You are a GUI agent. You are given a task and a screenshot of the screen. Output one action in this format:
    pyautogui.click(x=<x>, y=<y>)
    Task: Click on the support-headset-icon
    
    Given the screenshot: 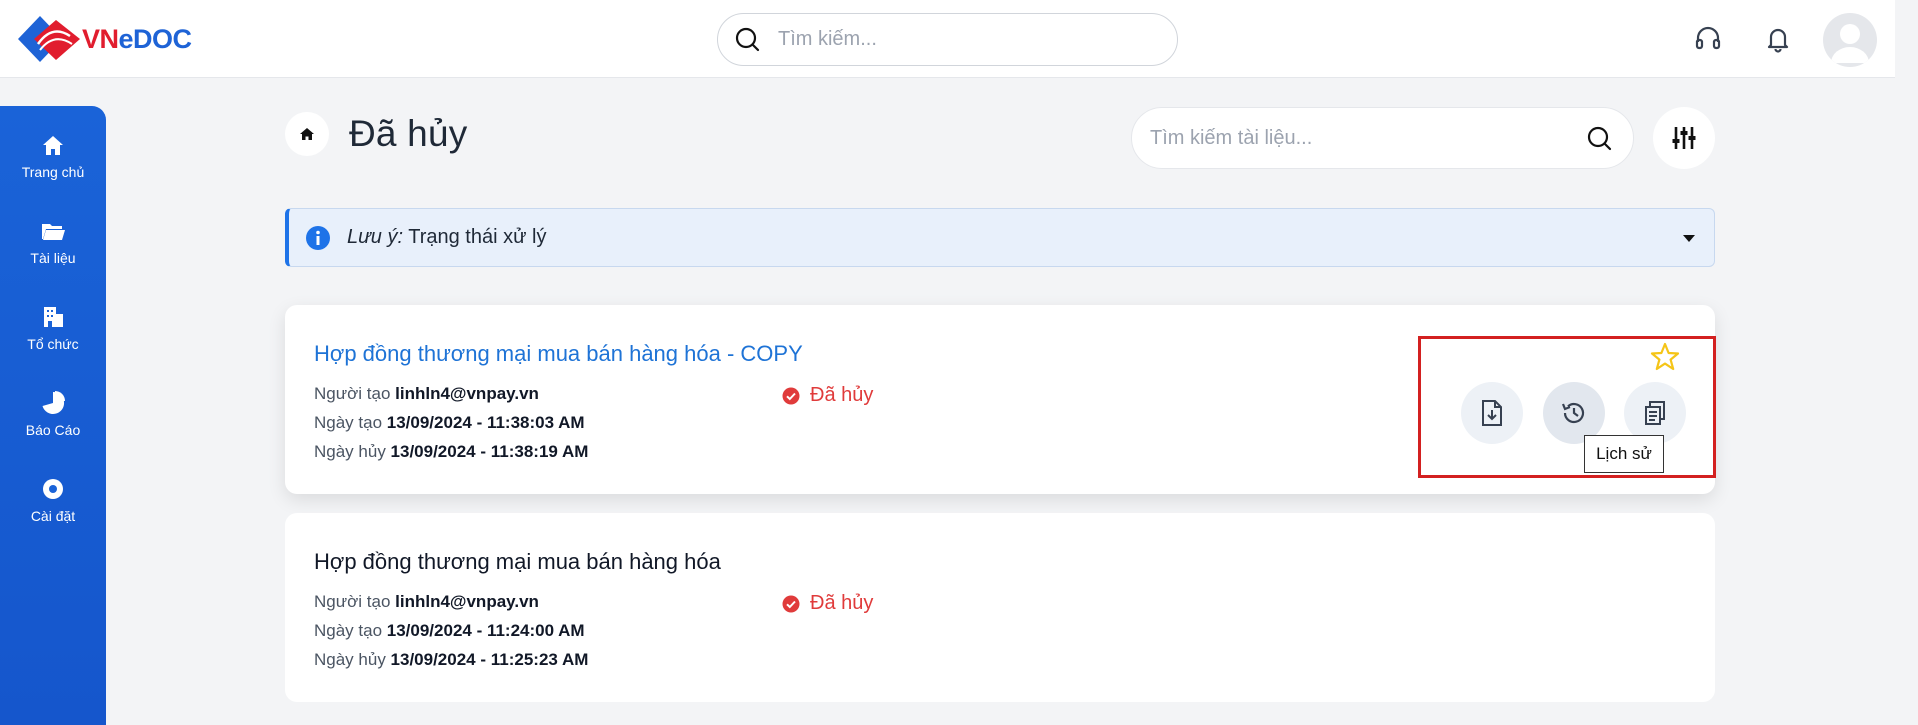 What is the action you would take?
    pyautogui.click(x=1708, y=39)
    